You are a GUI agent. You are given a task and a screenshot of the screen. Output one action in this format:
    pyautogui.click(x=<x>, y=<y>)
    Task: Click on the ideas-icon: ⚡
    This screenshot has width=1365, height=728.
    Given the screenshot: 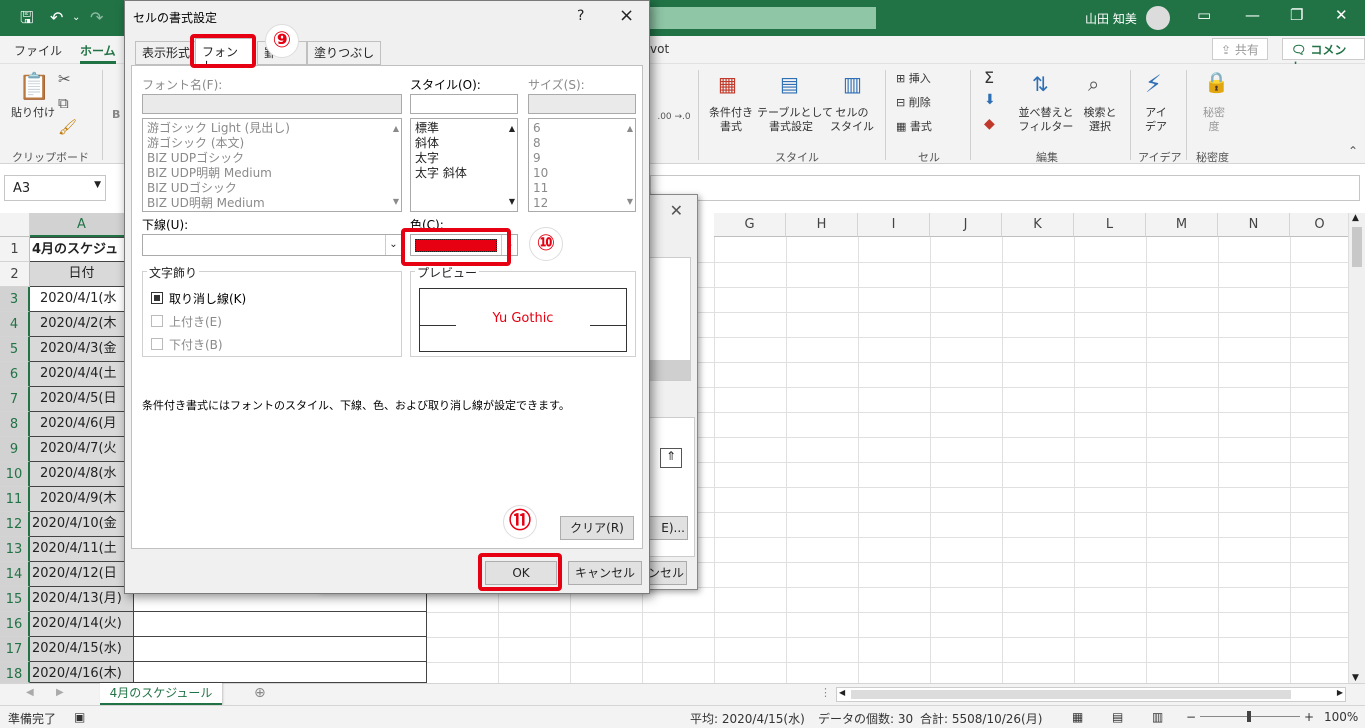 What is the action you would take?
    pyautogui.click(x=1153, y=84)
    